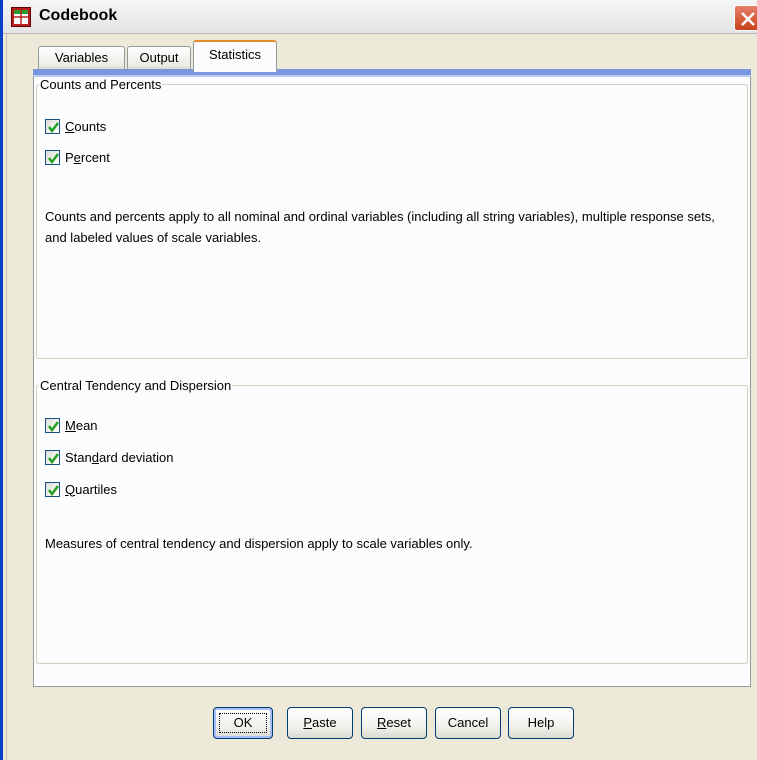  What do you see at coordinates (136, 385) in the screenshot?
I see `group-legend: Central Tendency and Dispersion` at bounding box center [136, 385].